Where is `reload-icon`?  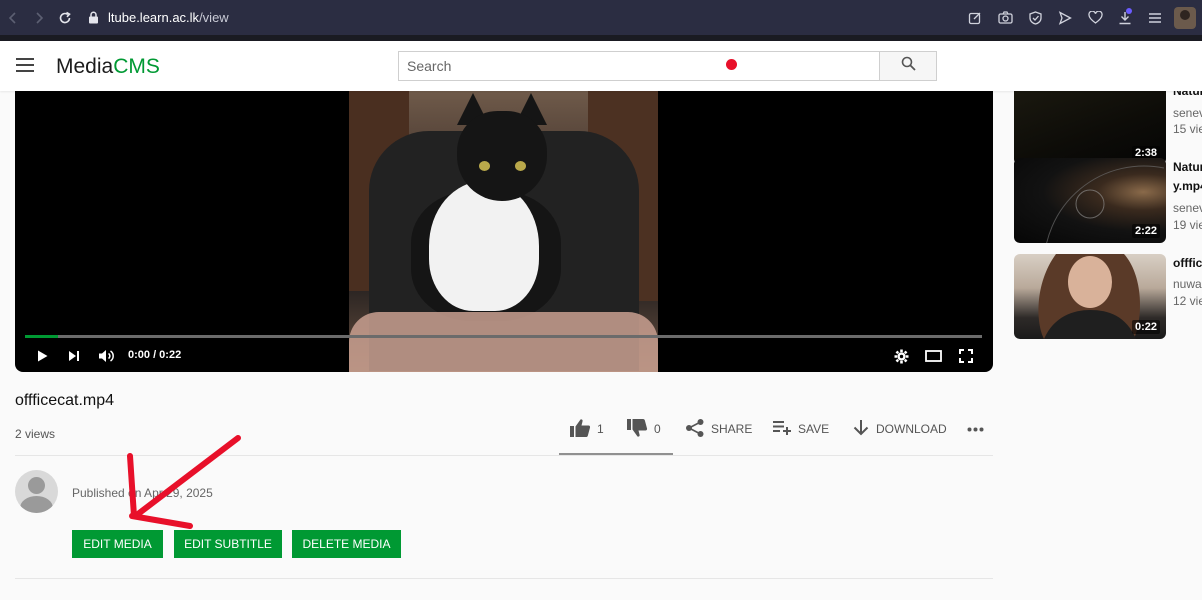 reload-icon is located at coordinates (65, 17).